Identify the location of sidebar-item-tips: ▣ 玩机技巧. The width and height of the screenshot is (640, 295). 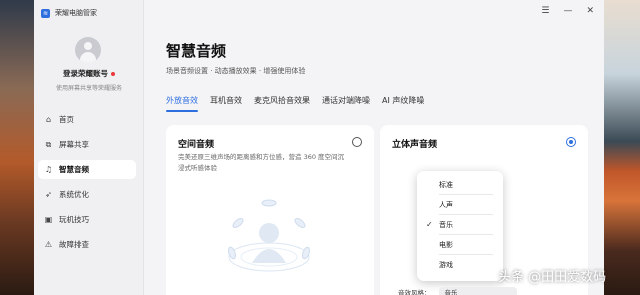
(87, 219).